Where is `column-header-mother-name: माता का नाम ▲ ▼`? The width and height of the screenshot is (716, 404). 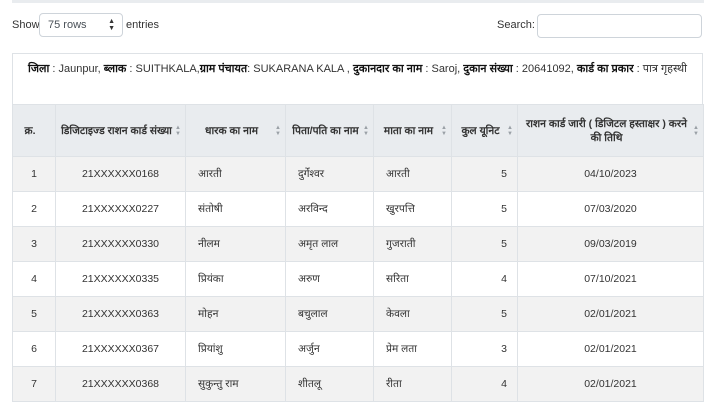
column-header-mother-name: माता का नाम ▲ ▼ is located at coordinates (412, 130).